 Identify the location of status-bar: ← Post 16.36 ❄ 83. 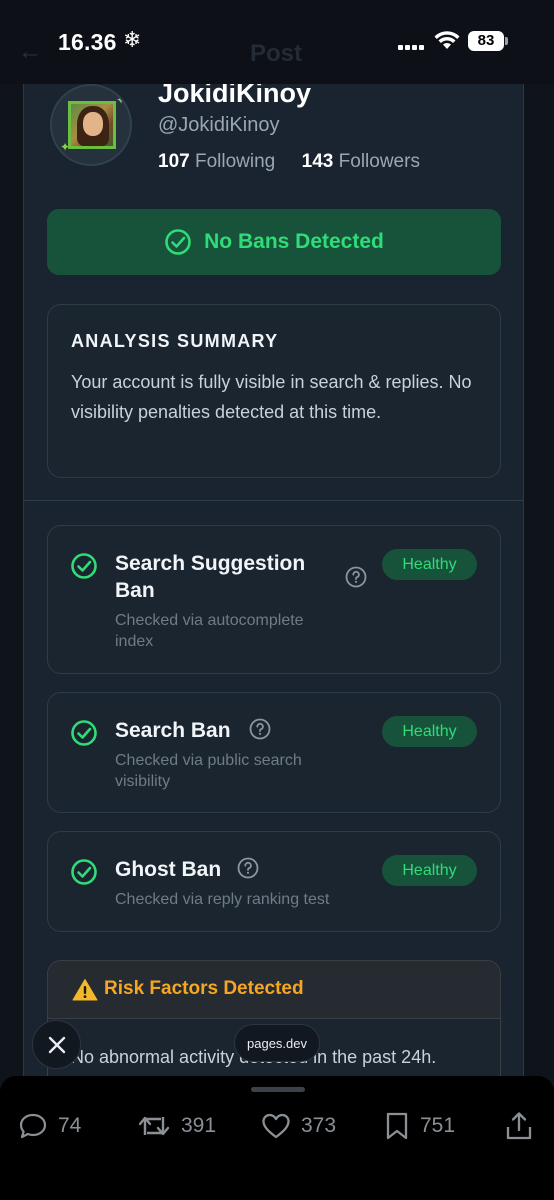
(277, 42).